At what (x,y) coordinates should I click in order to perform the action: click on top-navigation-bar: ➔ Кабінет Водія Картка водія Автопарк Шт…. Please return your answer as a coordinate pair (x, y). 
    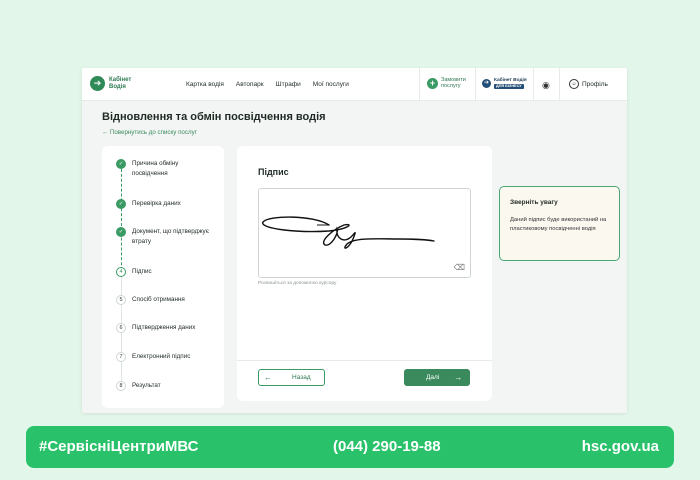
    Looking at the image, I should click on (354, 84).